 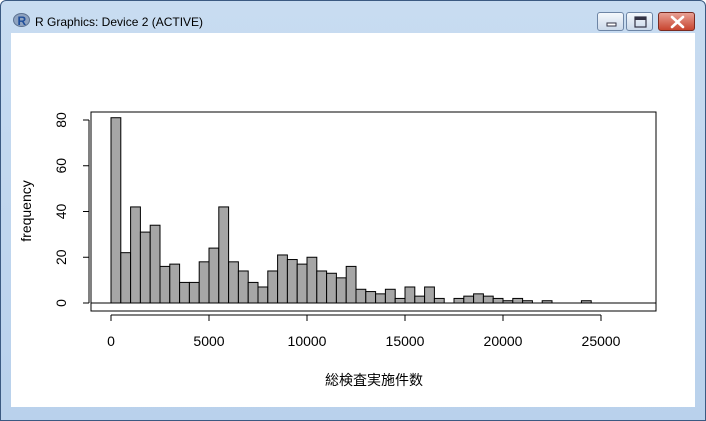 What do you see at coordinates (119, 22) in the screenshot?
I see `window-title: R Graphics: Device 2 (ACTIVE)` at bounding box center [119, 22].